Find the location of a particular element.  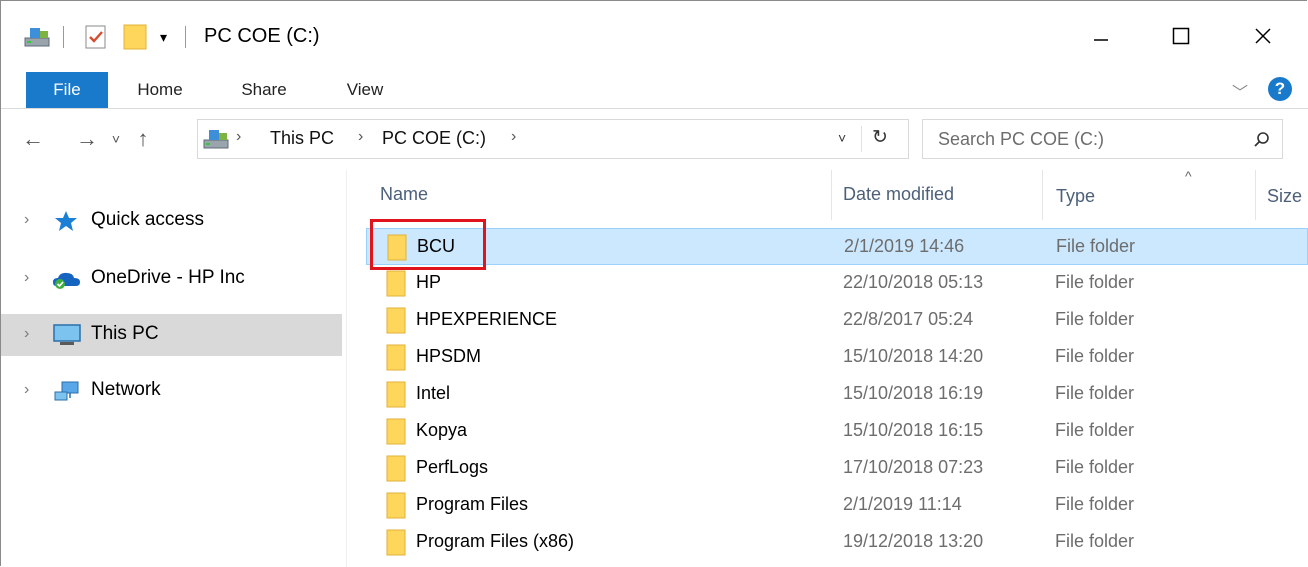

file-date-modified: 17/10/2018 07:23 is located at coordinates (913, 467).